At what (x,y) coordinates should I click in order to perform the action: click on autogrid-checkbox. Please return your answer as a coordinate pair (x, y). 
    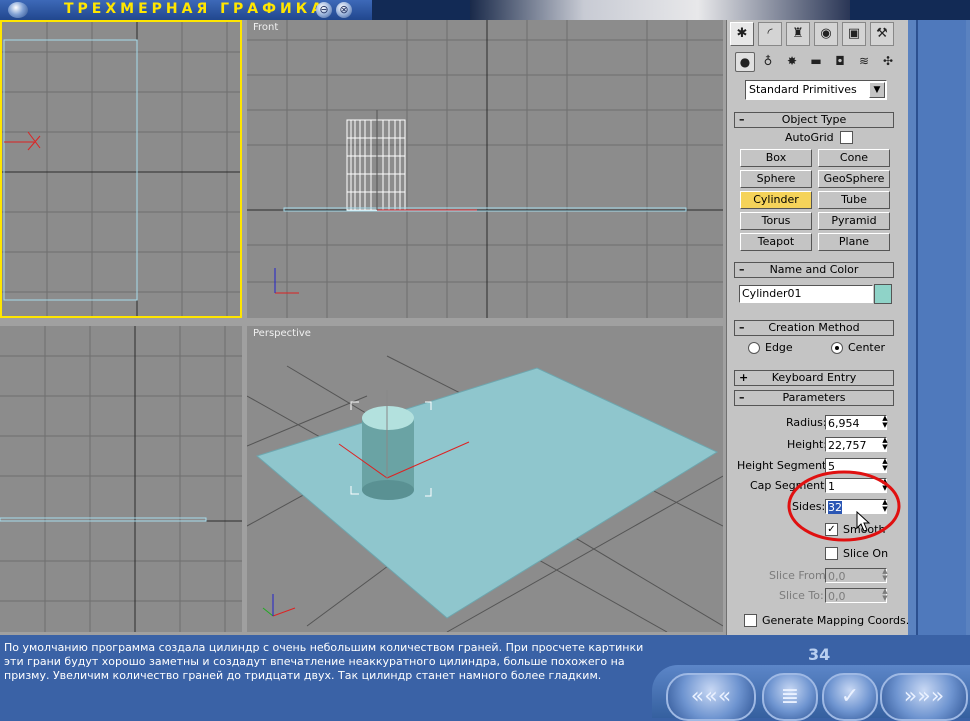
    Looking at the image, I should click on (846, 137).